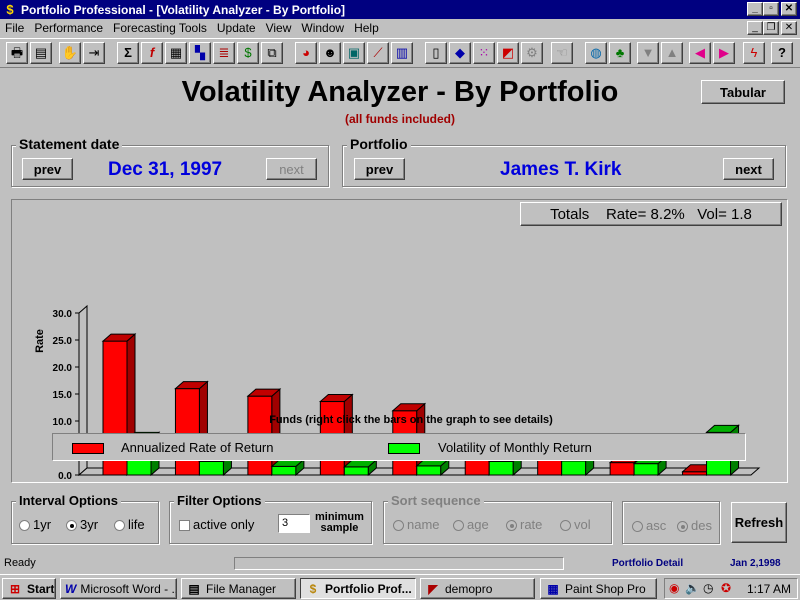 The height and width of the screenshot is (600, 800). Describe the element at coordinates (562, 53) in the screenshot. I see `disabled-hand-icon: ☜` at that location.